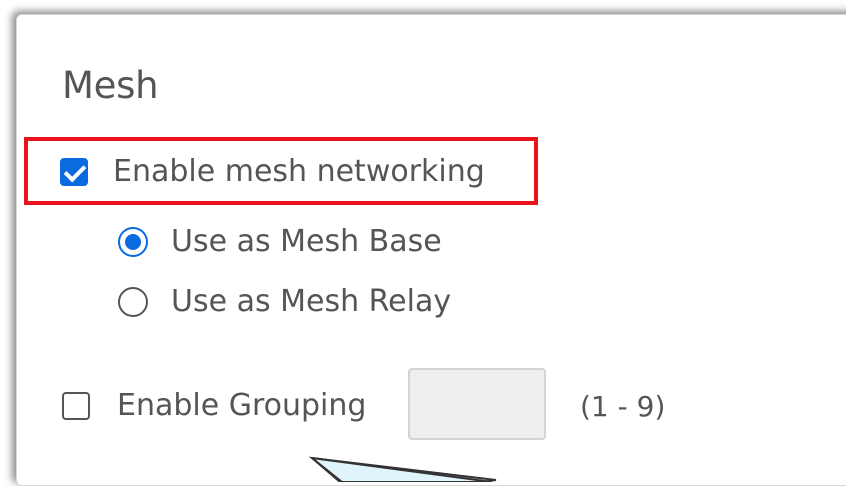 The width and height of the screenshot is (846, 486). I want to click on grouping-number-input, so click(477, 404).